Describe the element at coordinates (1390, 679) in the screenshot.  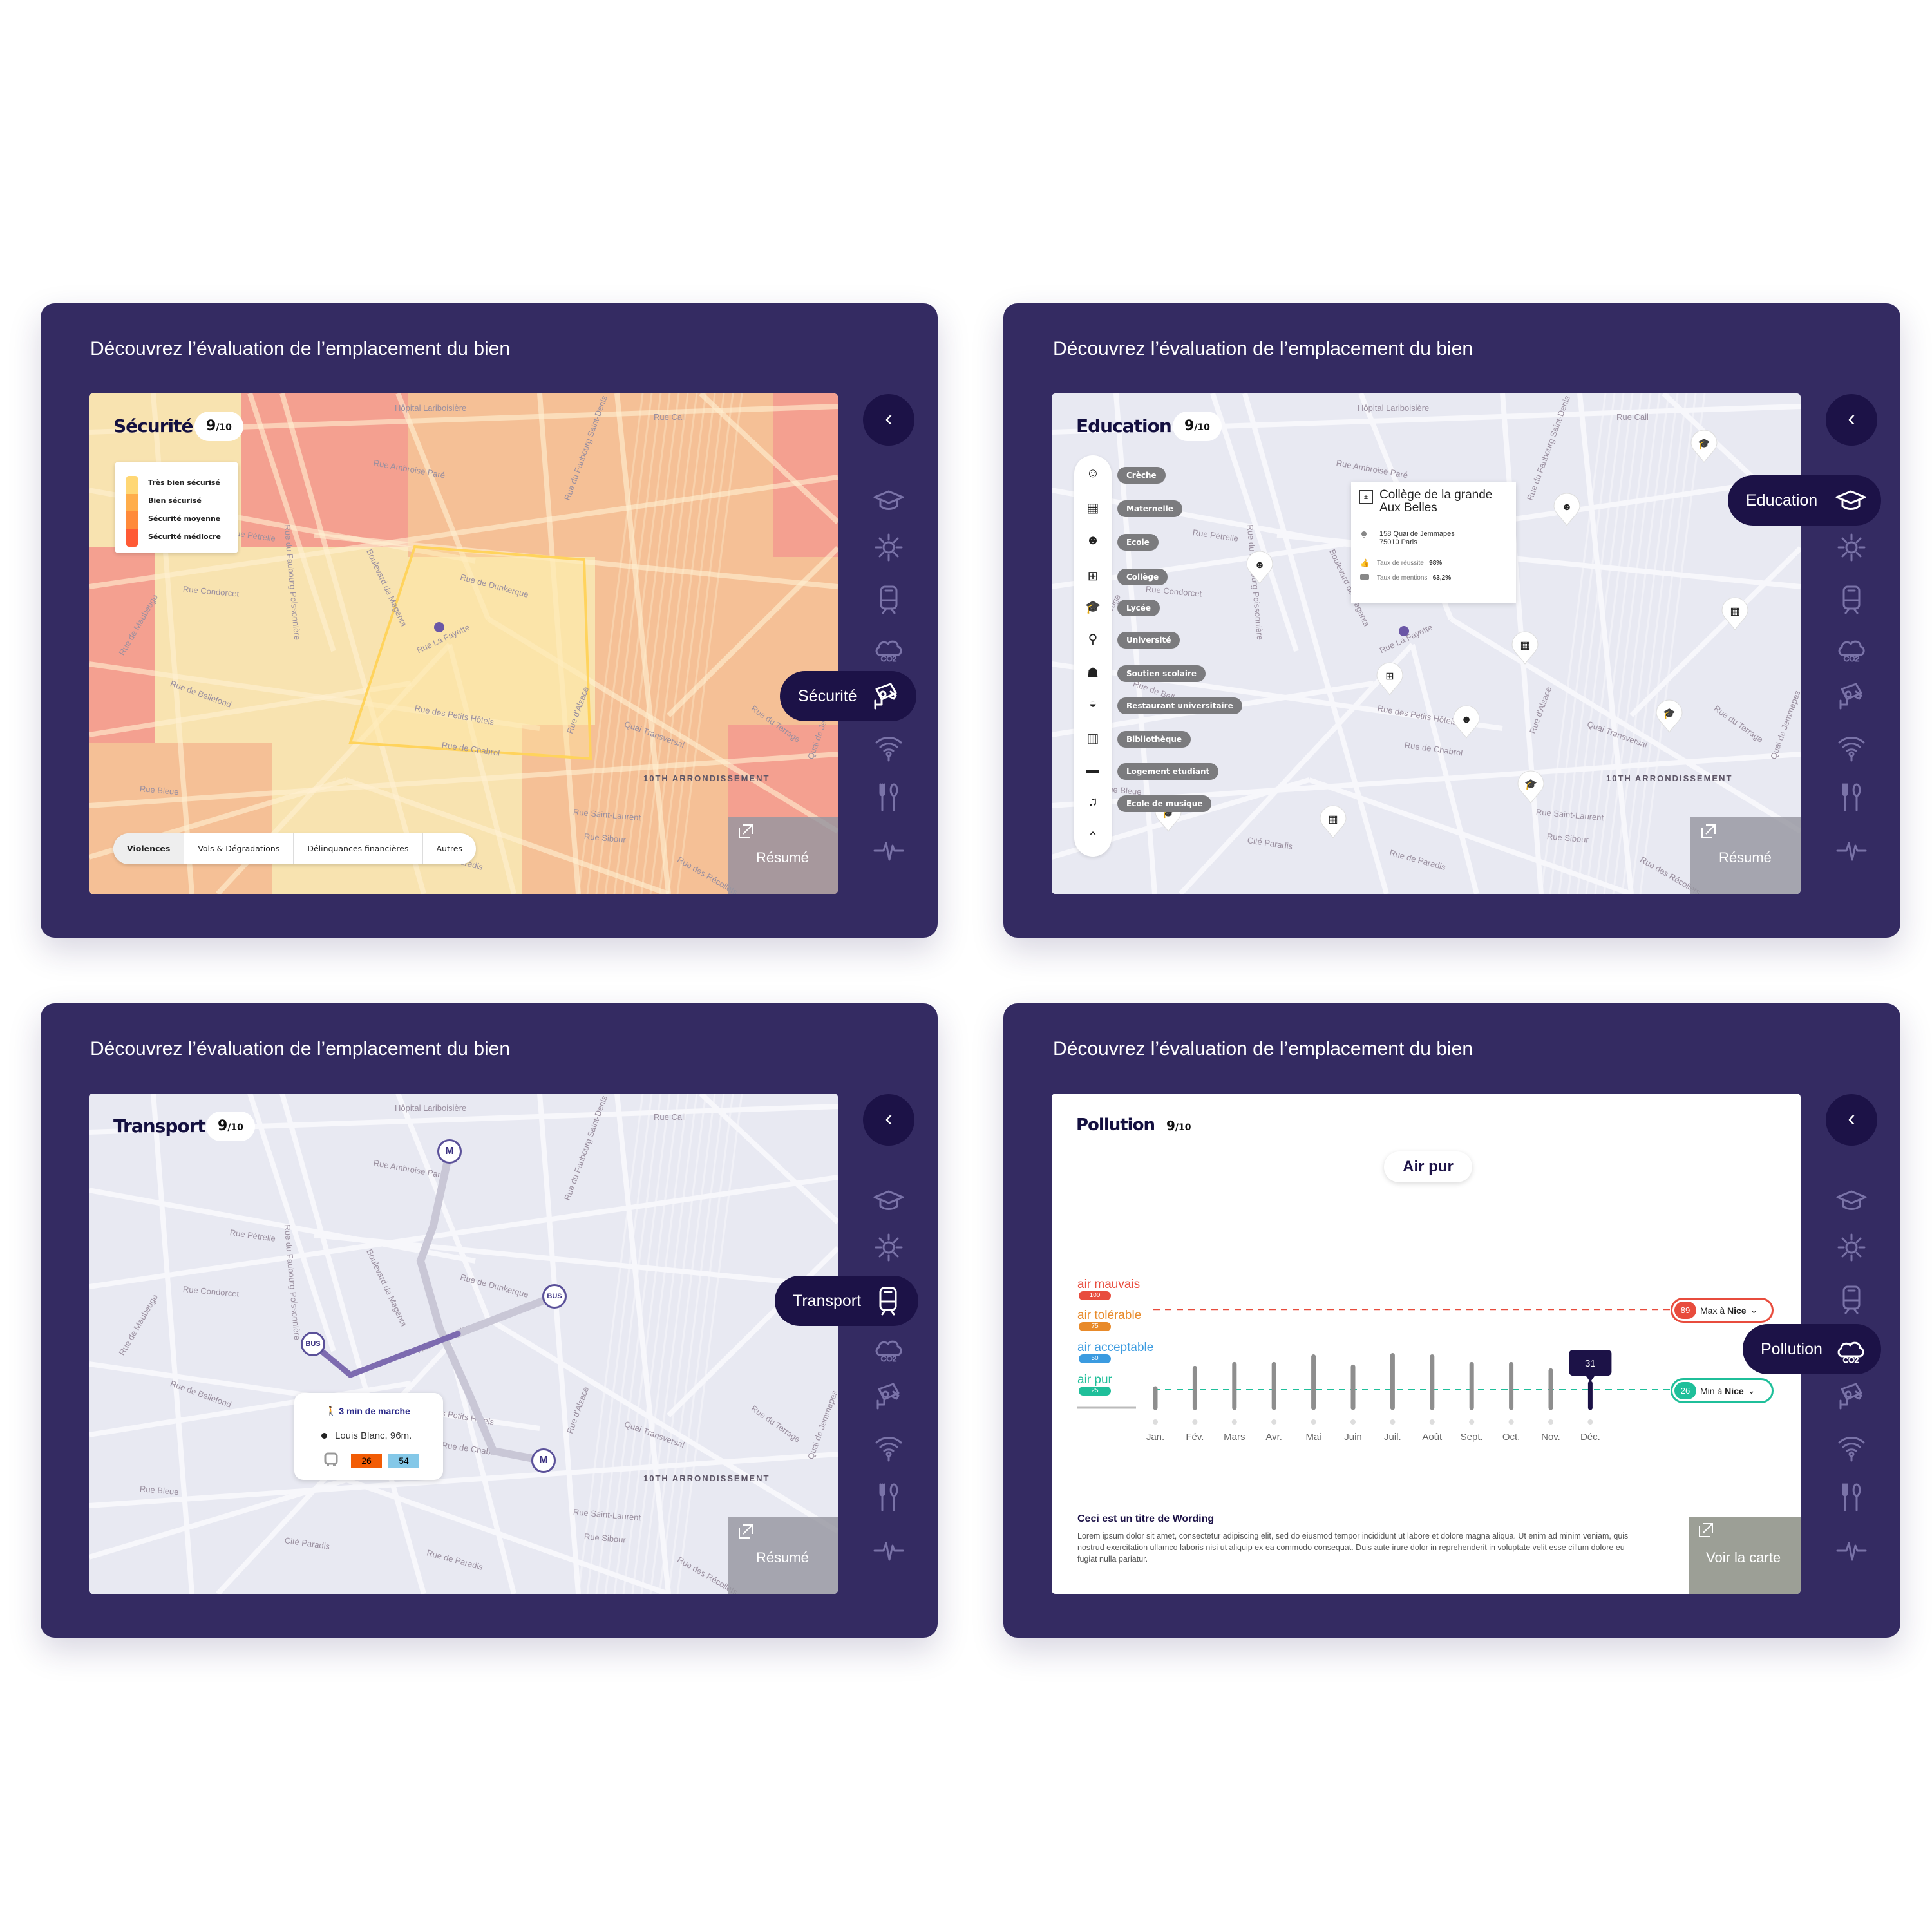
I see `school-map-pin: ⊞` at that location.